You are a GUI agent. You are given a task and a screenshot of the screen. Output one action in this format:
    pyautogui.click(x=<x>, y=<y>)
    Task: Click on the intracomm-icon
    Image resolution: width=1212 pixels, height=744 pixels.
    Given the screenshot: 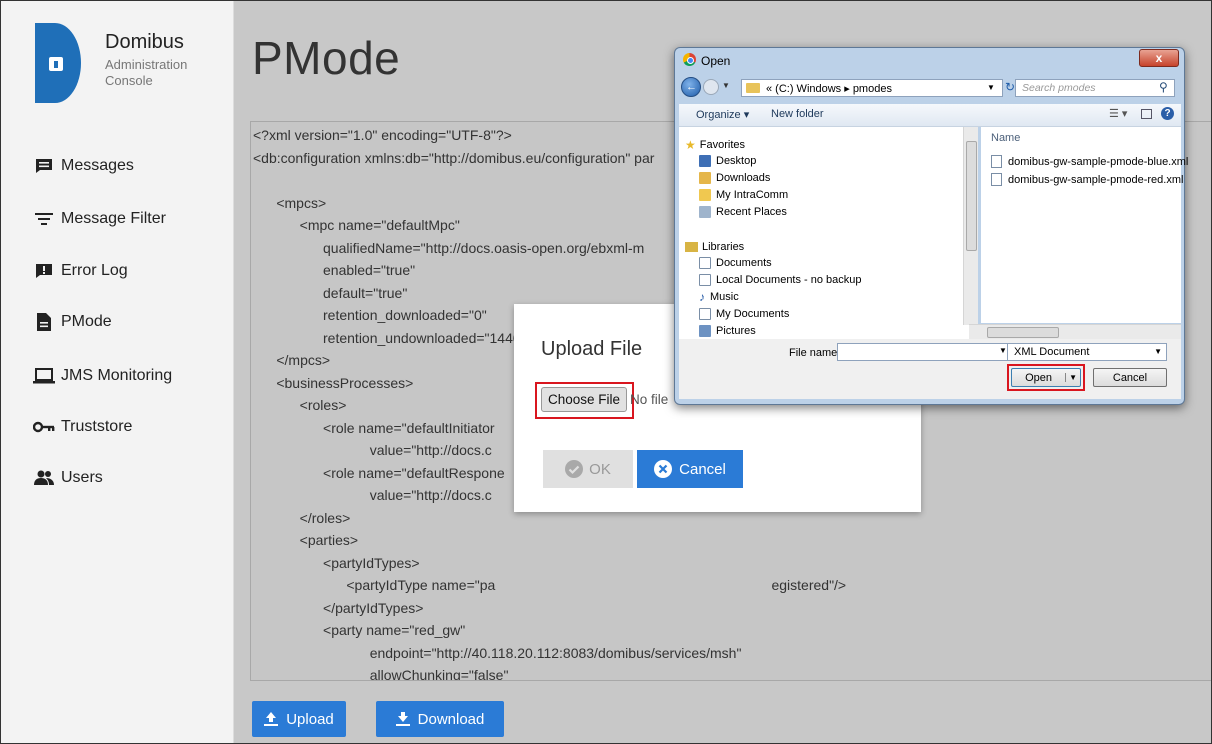 What is the action you would take?
    pyautogui.click(x=705, y=195)
    